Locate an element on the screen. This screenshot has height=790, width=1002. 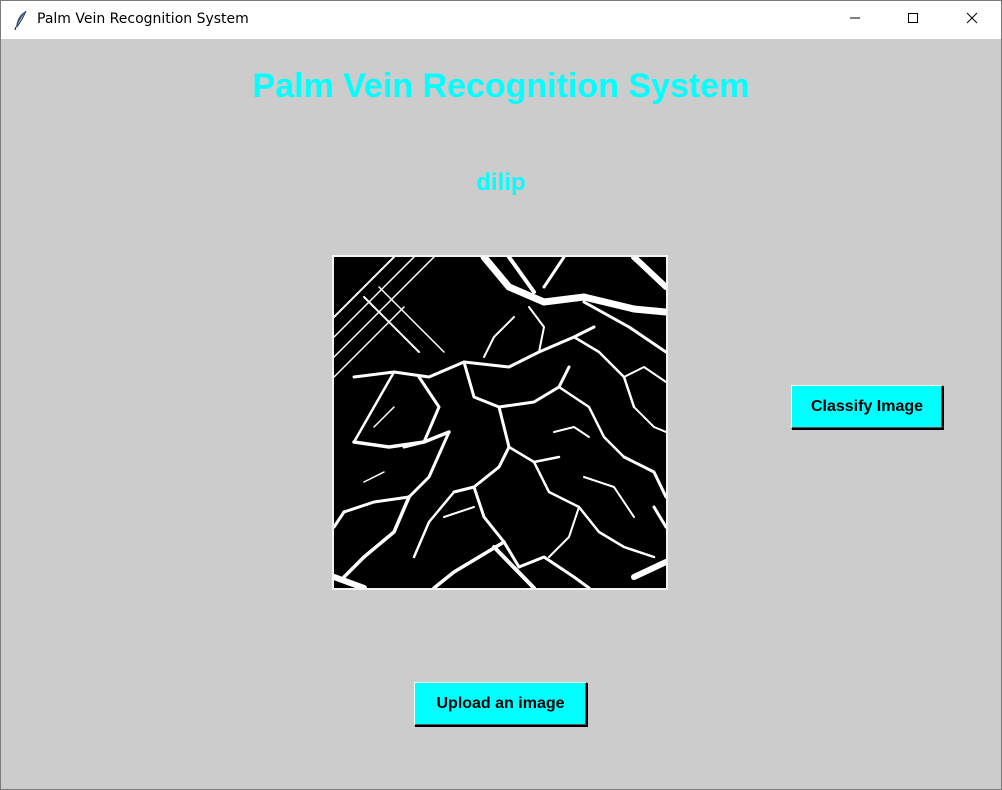
maximize-button is located at coordinates (913, 20).